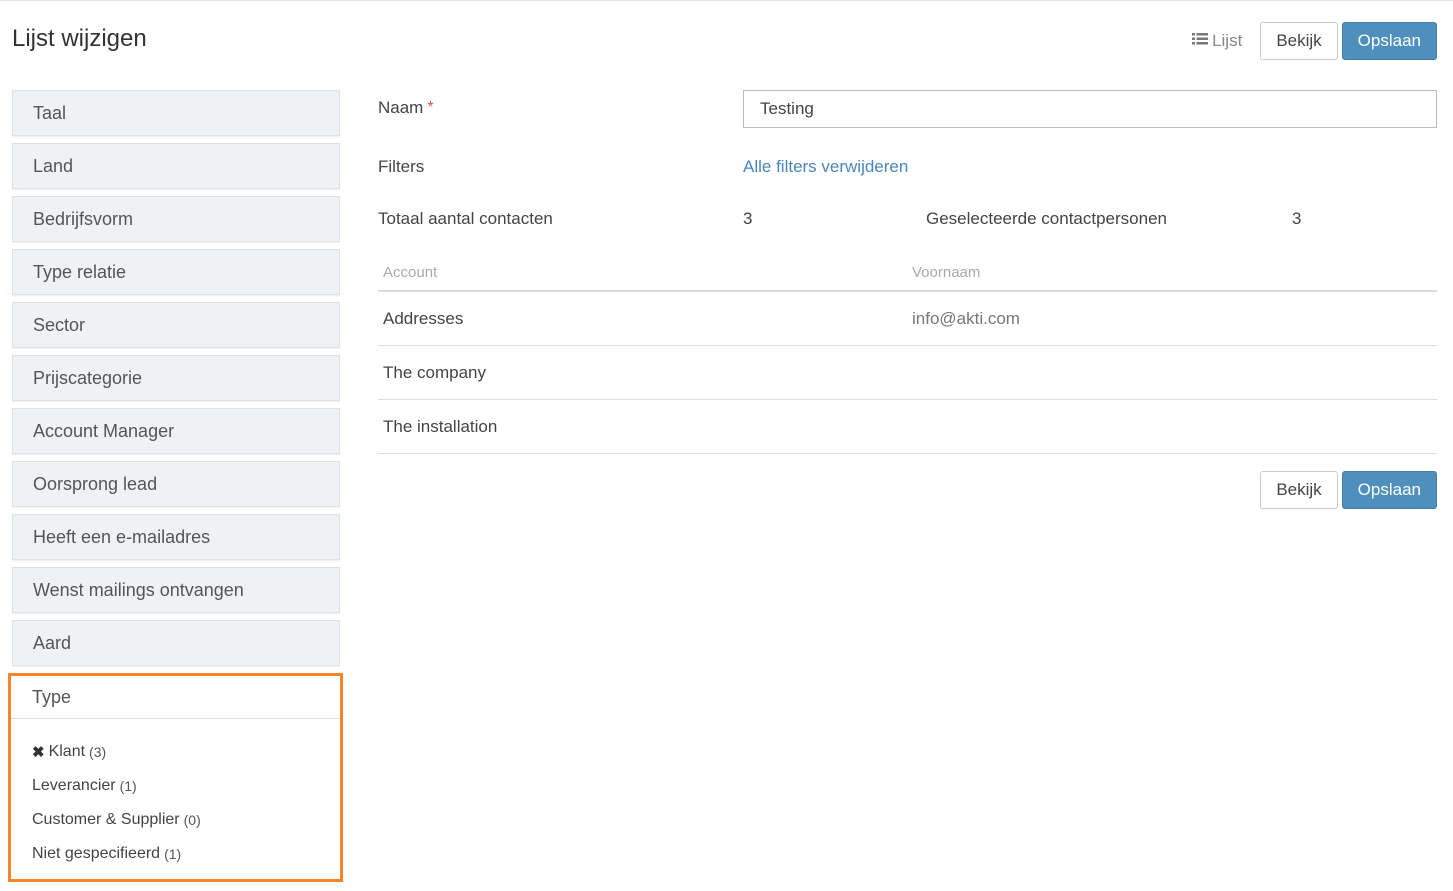 The width and height of the screenshot is (1453, 891). I want to click on list-icon, so click(1200, 41).